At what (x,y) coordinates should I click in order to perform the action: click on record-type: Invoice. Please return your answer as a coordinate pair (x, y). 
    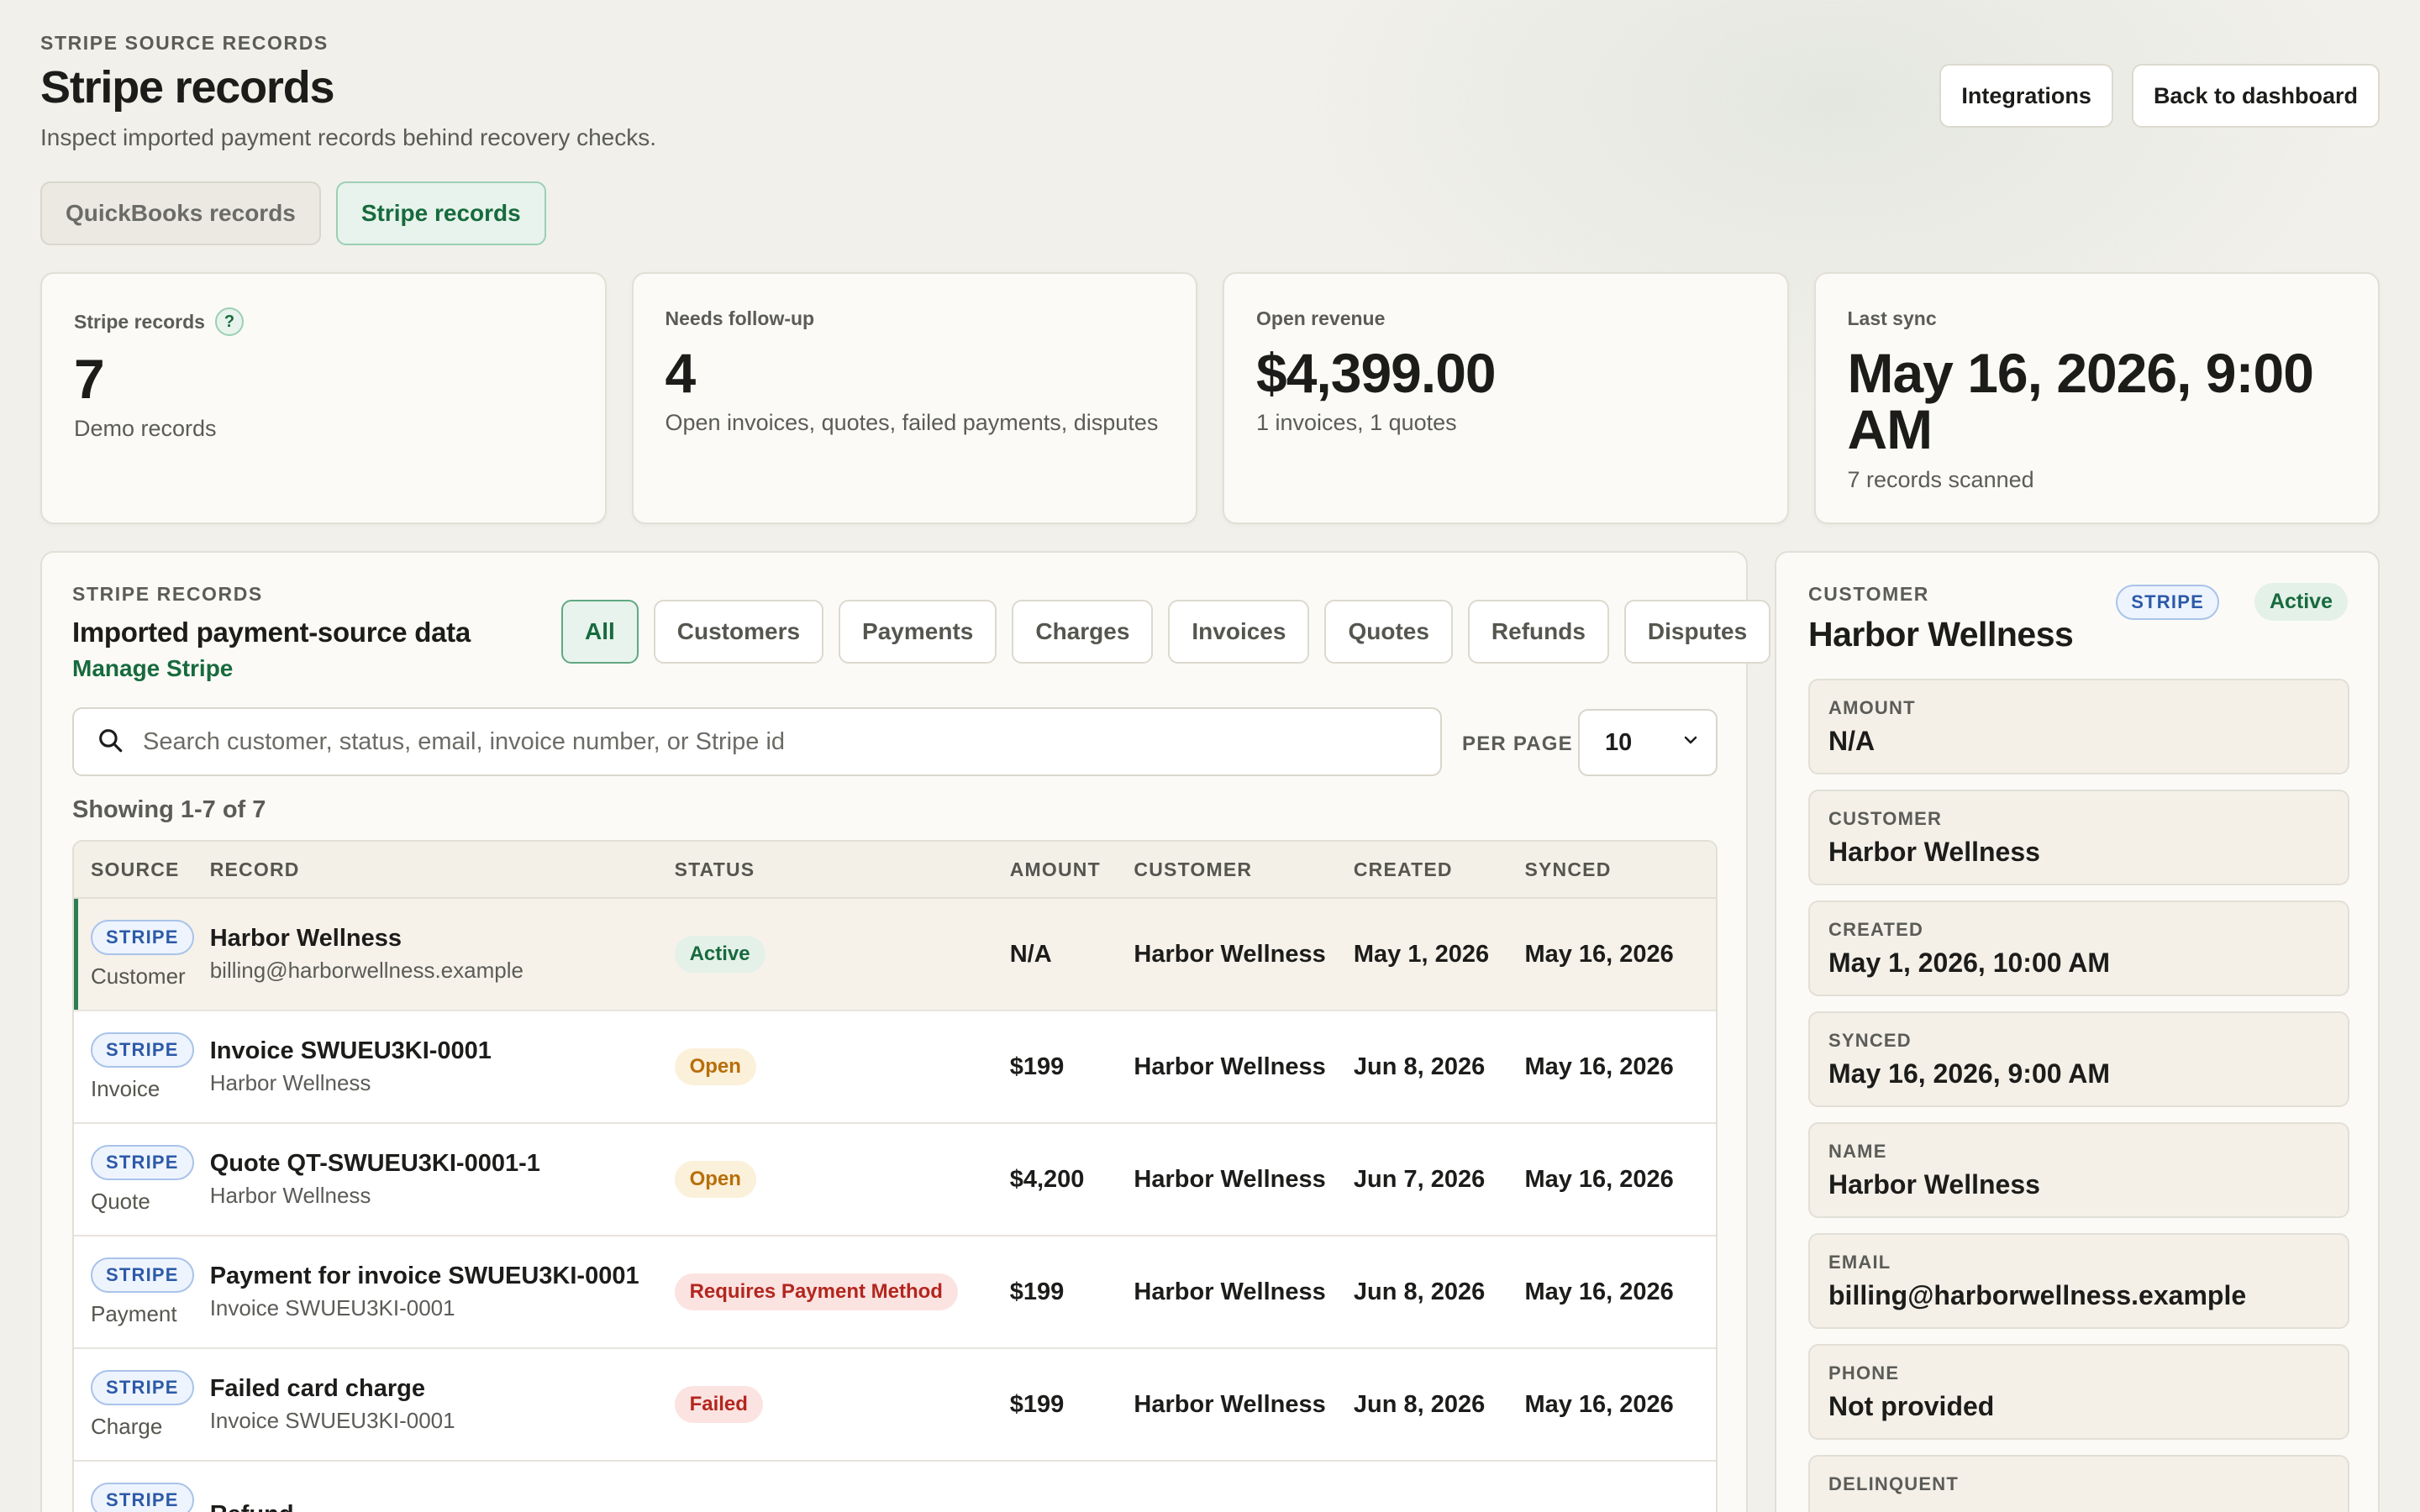
    Looking at the image, I should click on (125, 1088).